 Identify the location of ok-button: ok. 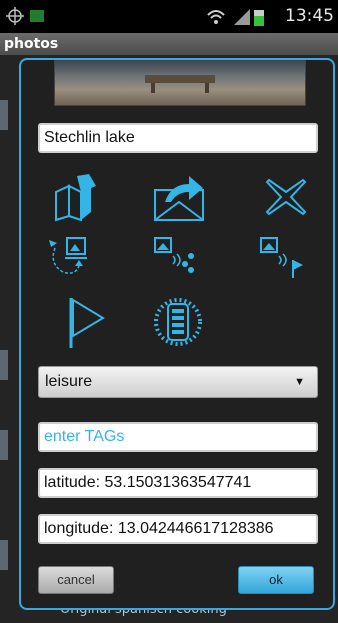
(276, 580).